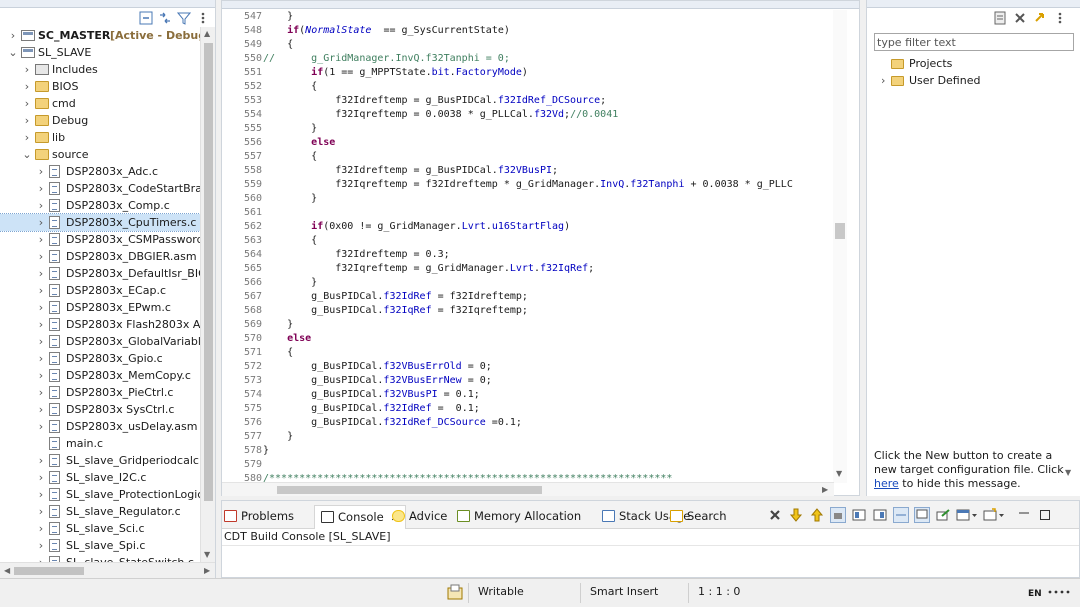 The image size is (1080, 607). Describe the element at coordinates (859, 515) in the screenshot. I see `pin-console-icon` at that location.